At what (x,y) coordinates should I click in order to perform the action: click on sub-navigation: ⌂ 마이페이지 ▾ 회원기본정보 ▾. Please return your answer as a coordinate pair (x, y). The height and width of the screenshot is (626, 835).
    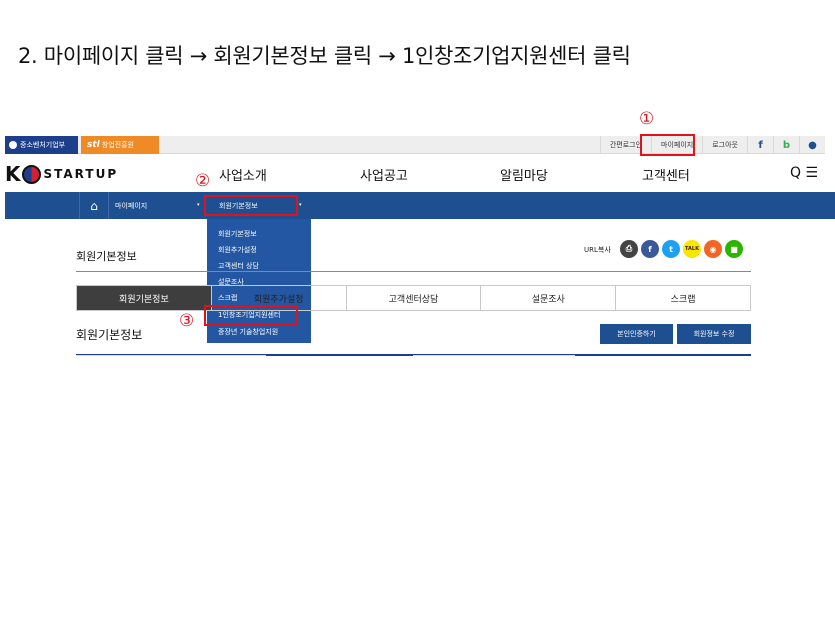
    Looking at the image, I should click on (420, 205).